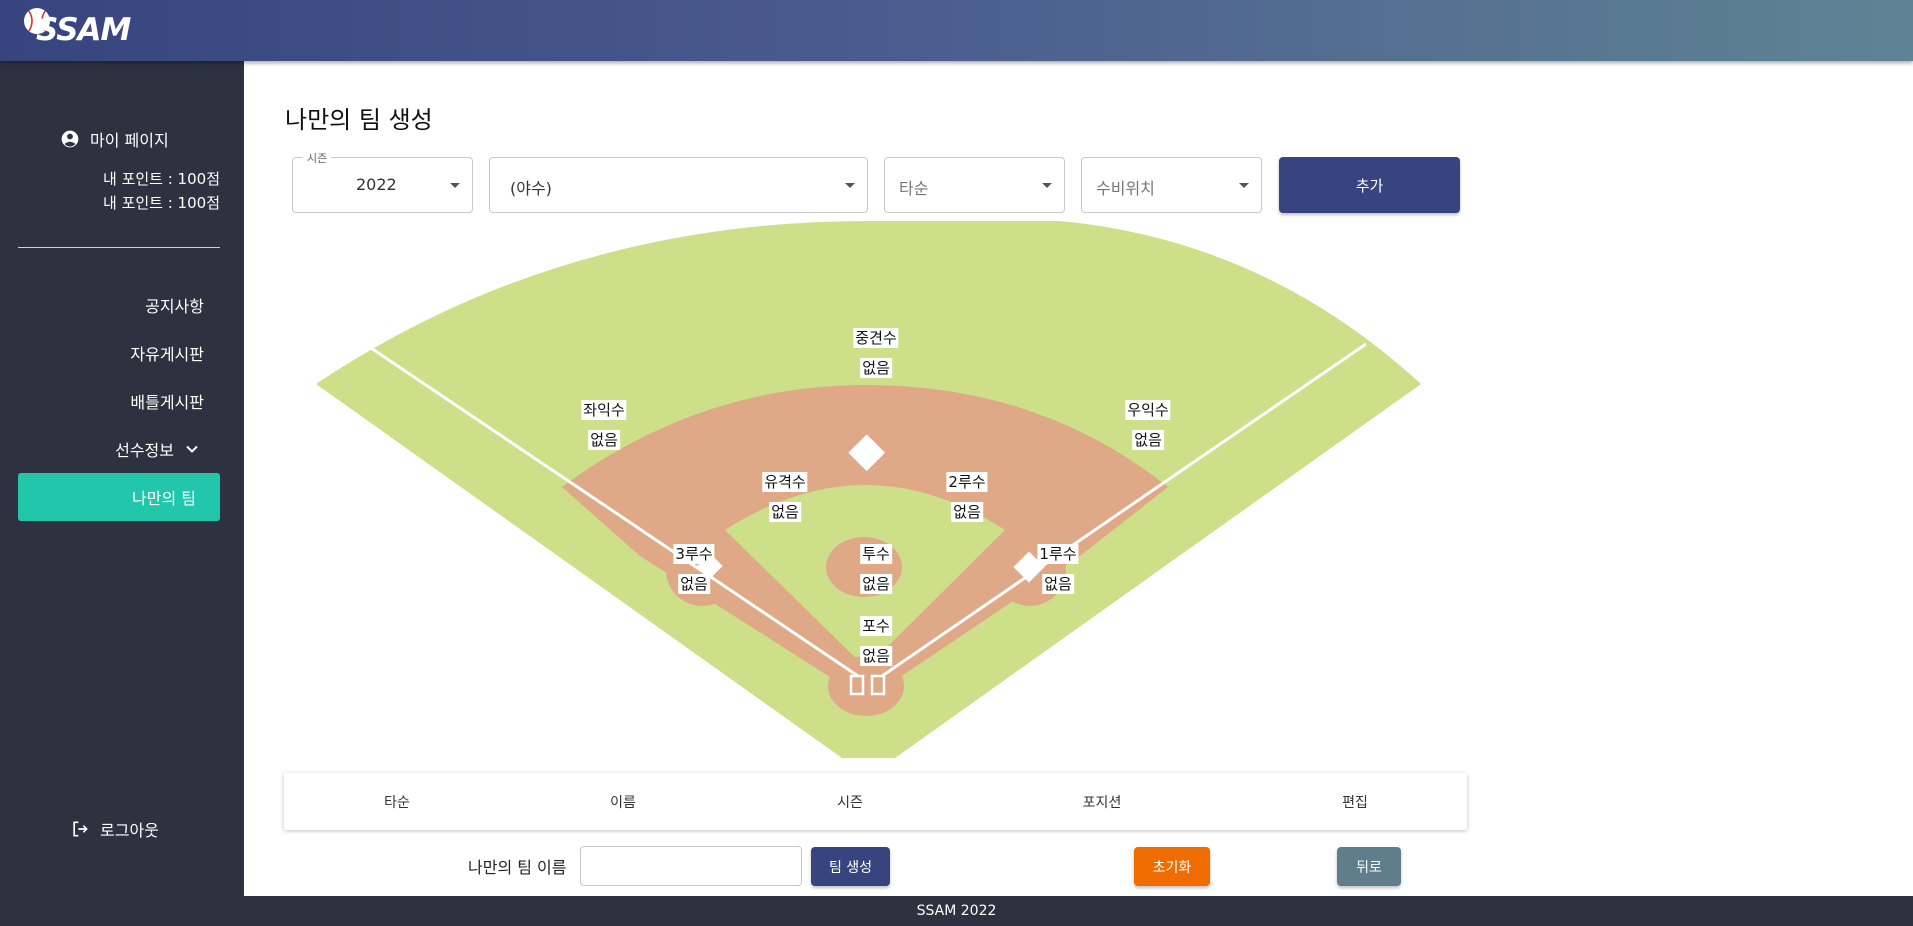  I want to click on logo-text: SSAM, so click(83, 30).